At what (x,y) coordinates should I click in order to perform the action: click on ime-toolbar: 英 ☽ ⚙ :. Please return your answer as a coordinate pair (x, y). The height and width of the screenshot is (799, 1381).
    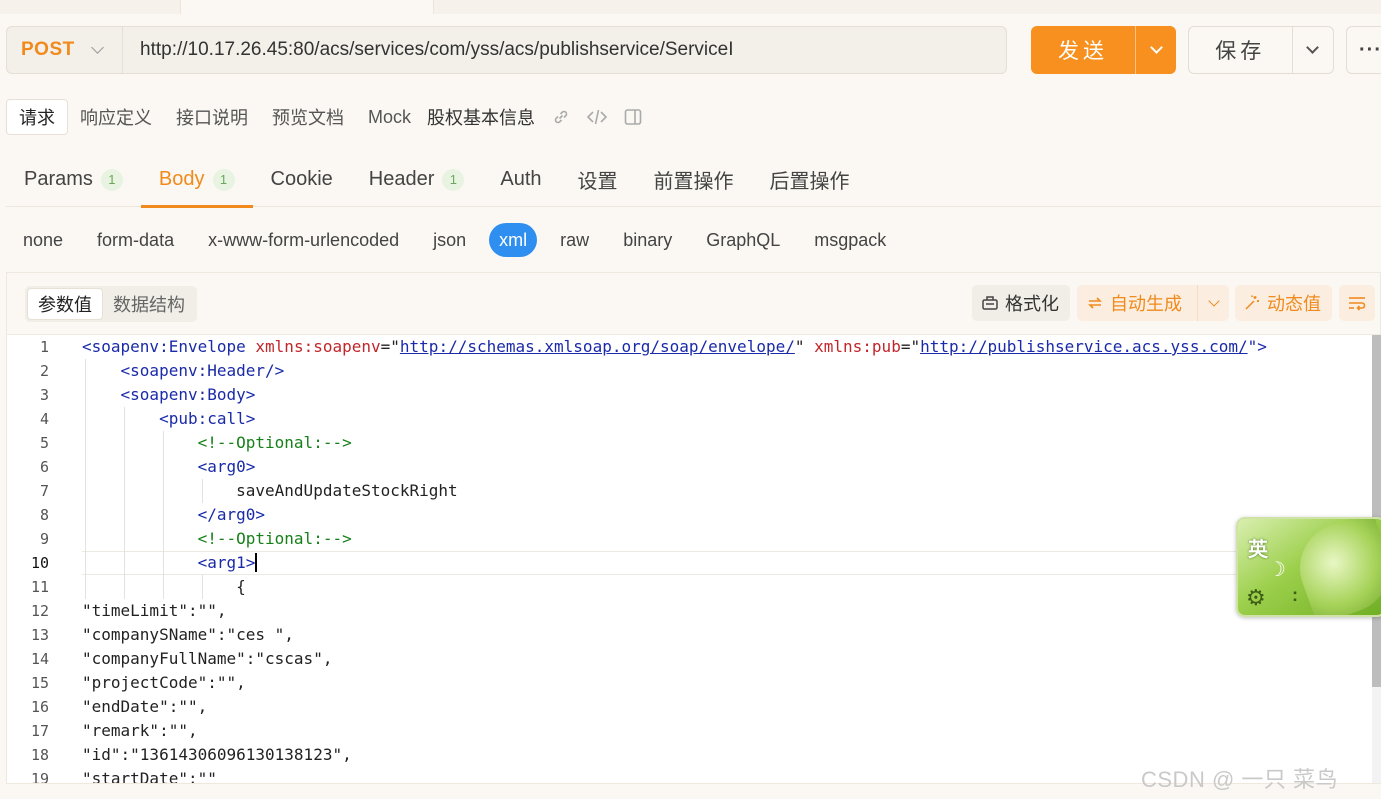
    Looking at the image, I should click on (1308, 567).